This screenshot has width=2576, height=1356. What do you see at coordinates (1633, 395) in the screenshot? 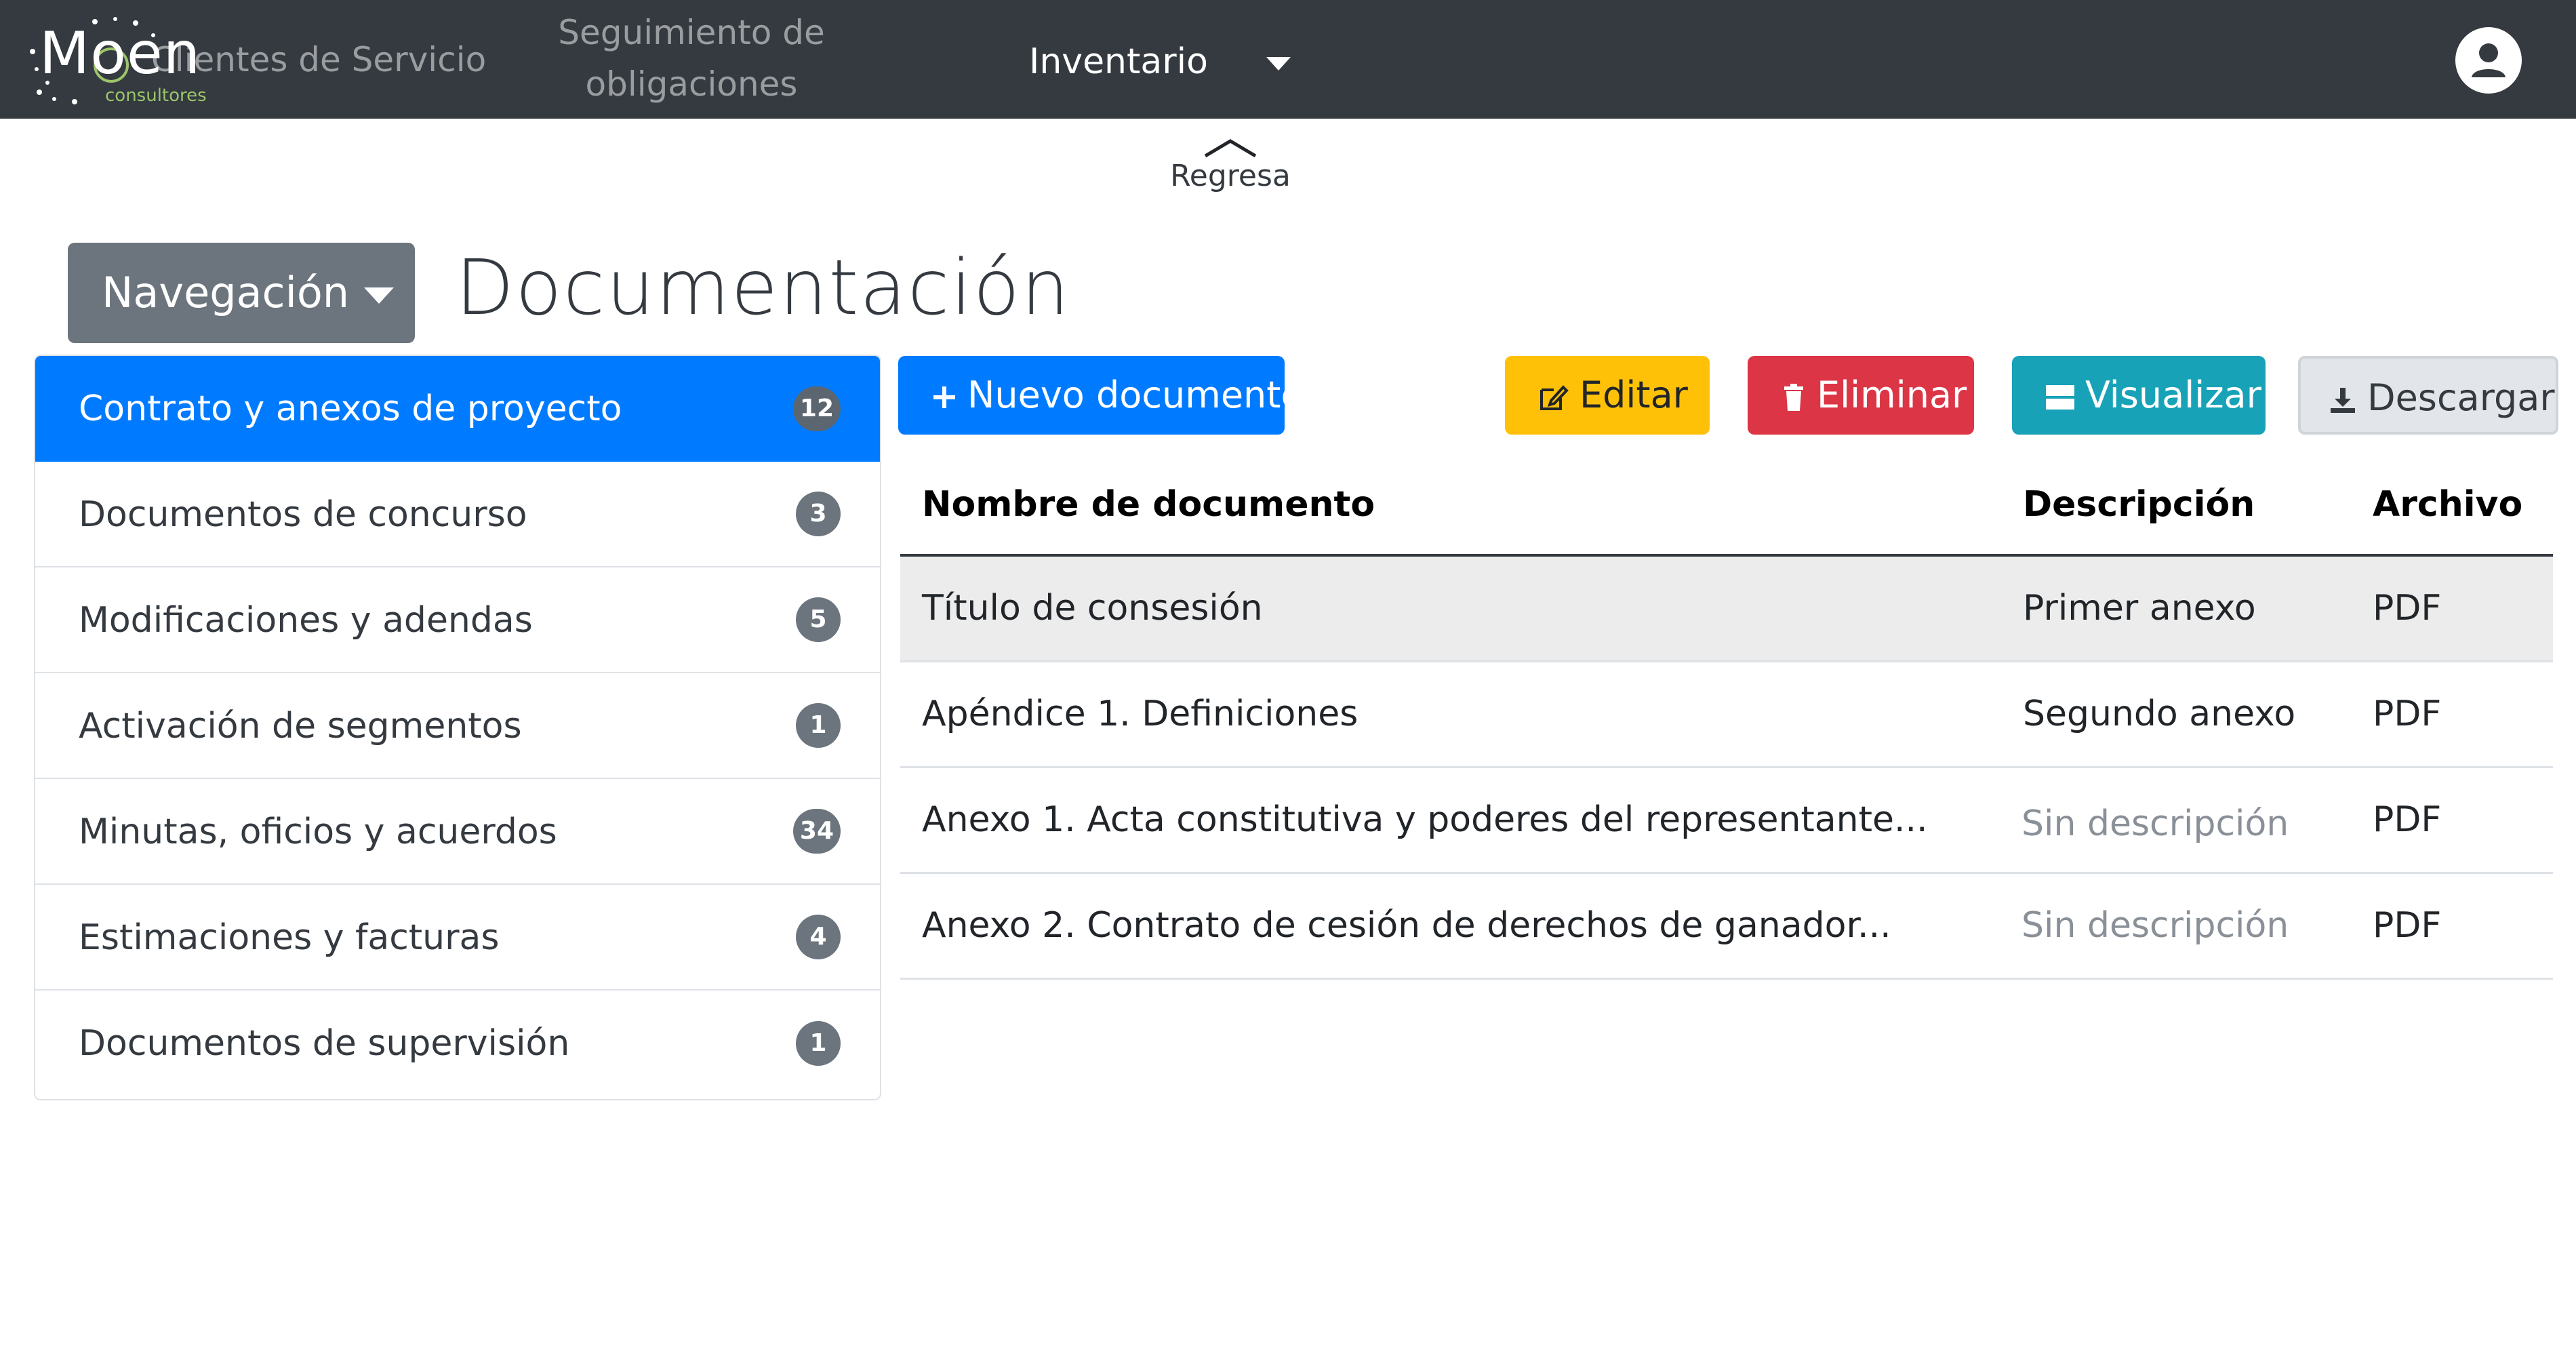
I see `edit-label: Editar` at bounding box center [1633, 395].